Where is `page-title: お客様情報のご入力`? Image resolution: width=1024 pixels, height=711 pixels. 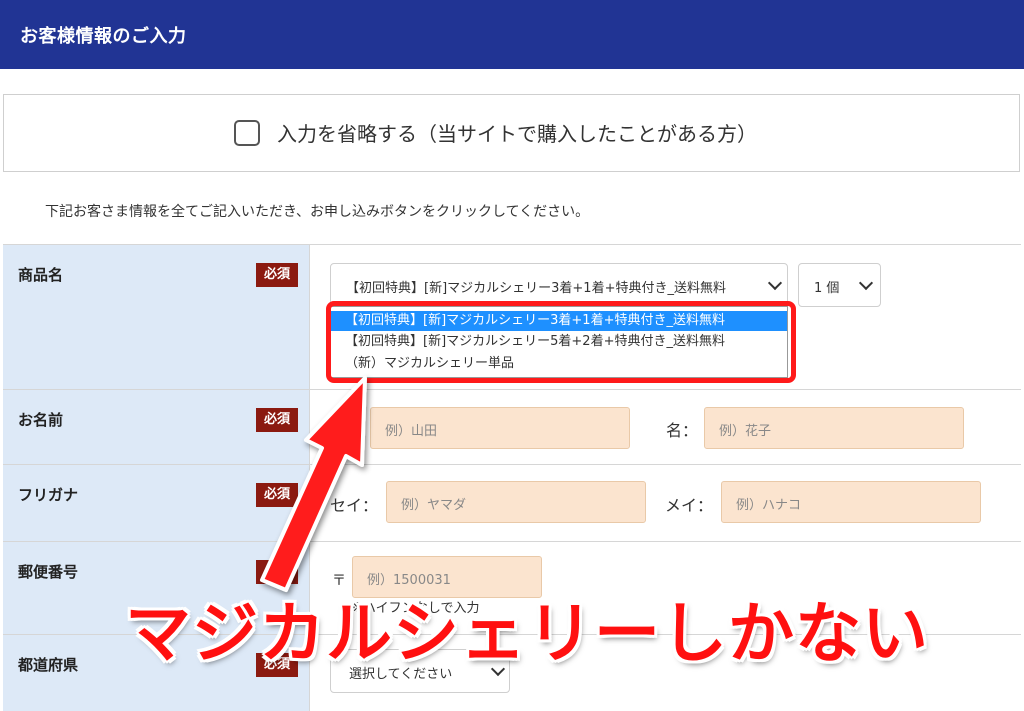
page-title: お客様情報のご入力 is located at coordinates (103, 36).